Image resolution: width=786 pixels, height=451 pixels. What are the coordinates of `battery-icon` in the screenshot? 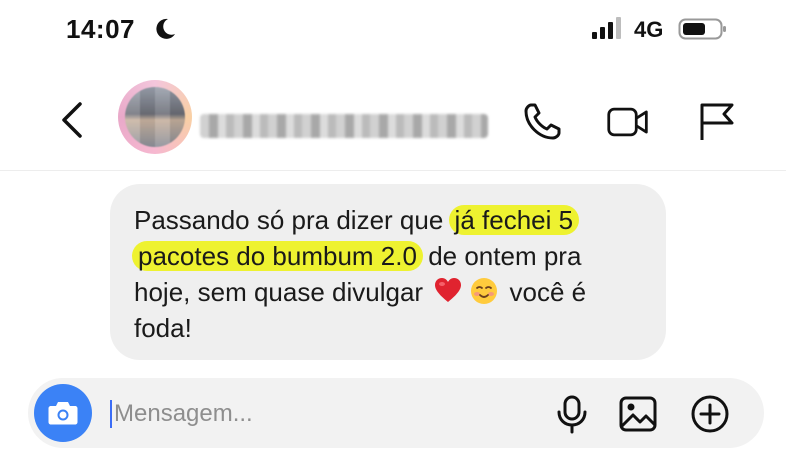 It's located at (702, 29).